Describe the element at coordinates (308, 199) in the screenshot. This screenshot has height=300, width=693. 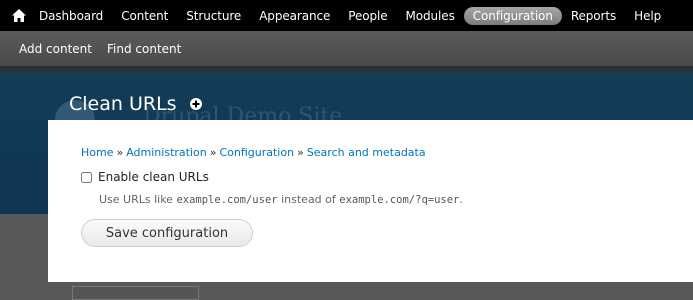
I see `description-middle: instead of` at that location.